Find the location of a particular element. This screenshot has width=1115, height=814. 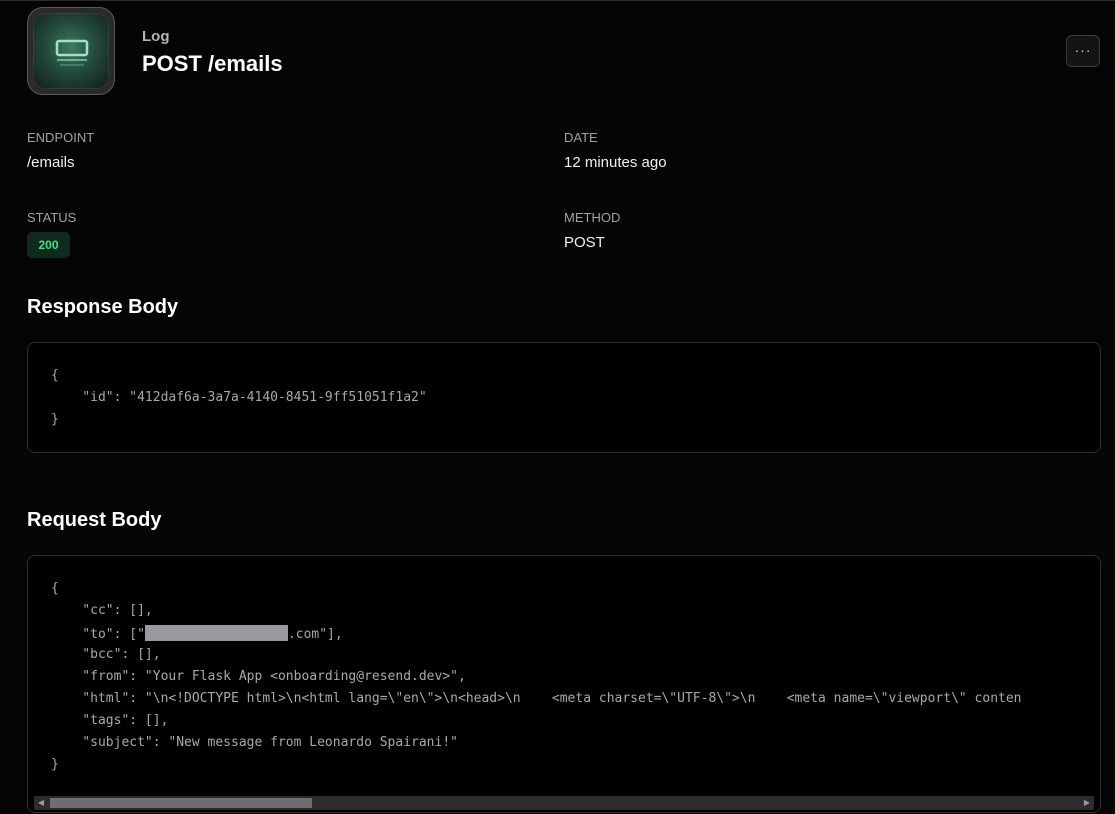

horizontal-scrollbar: ◀ ▶ is located at coordinates (564, 803).